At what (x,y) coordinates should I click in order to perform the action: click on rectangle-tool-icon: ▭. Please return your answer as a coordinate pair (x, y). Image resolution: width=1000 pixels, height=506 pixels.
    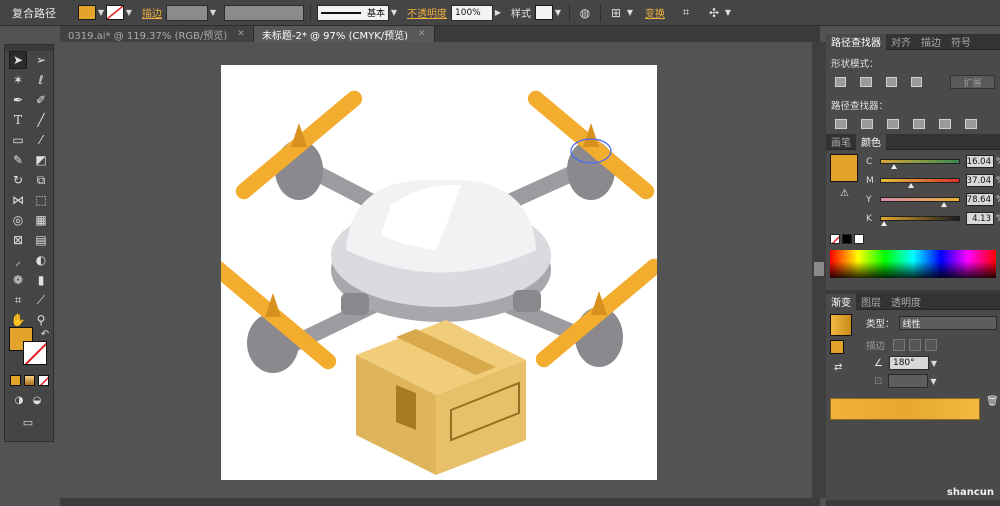
    Looking at the image, I should click on (18, 140).